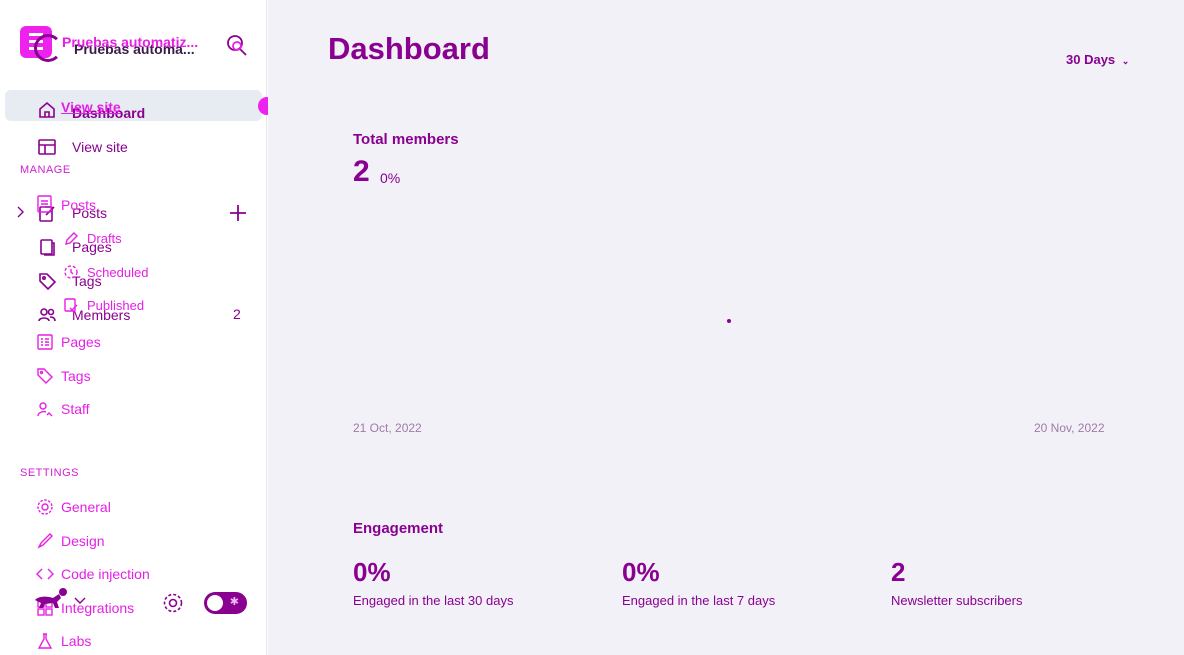  I want to click on search-icon, so click(237, 45).